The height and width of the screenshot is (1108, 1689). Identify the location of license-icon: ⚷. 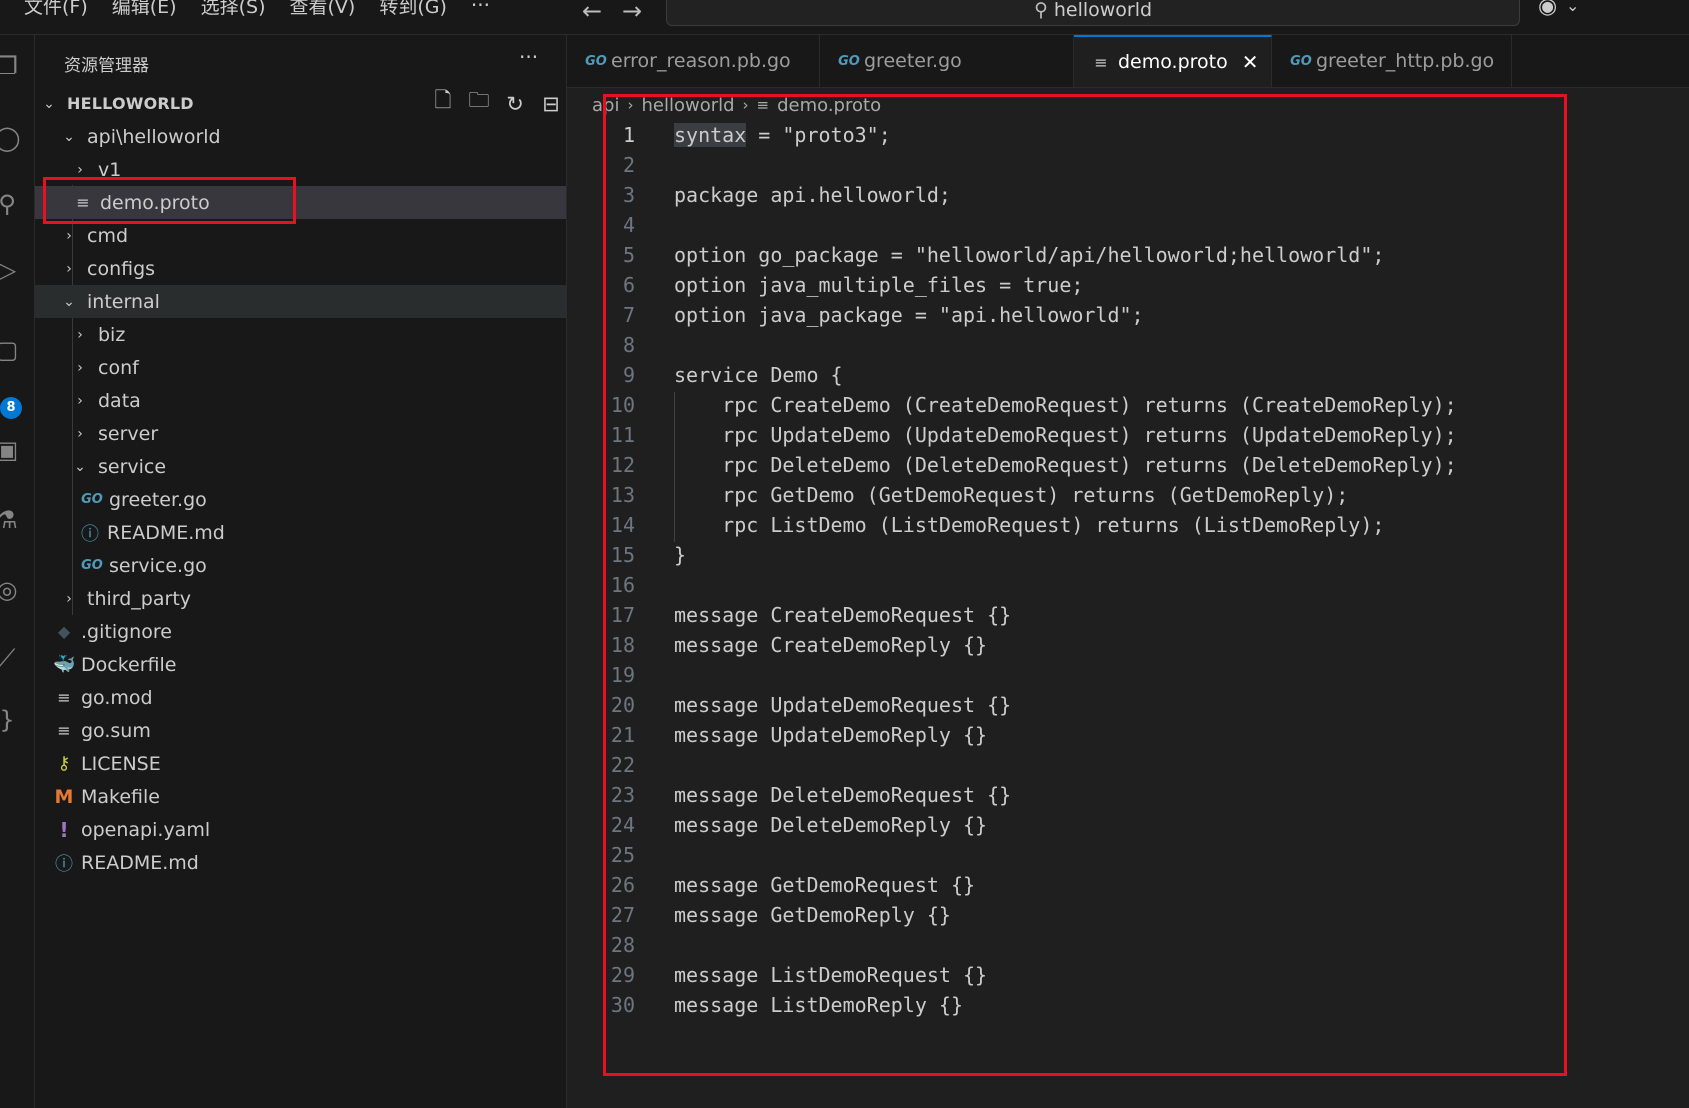
(64, 763).